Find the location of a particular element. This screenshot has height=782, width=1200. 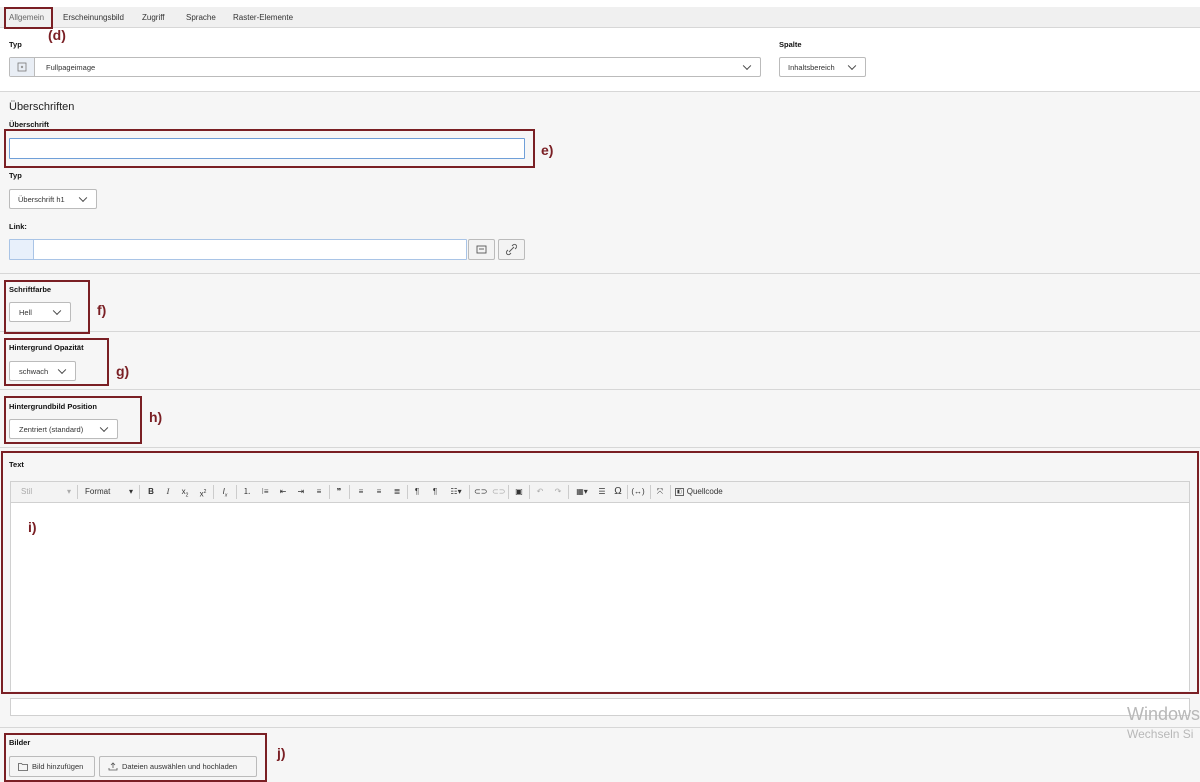

folder-icon is located at coordinates (23, 767).